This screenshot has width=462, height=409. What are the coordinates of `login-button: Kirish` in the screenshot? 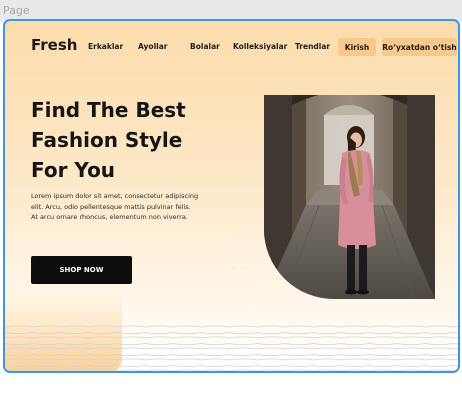 It's located at (357, 47).